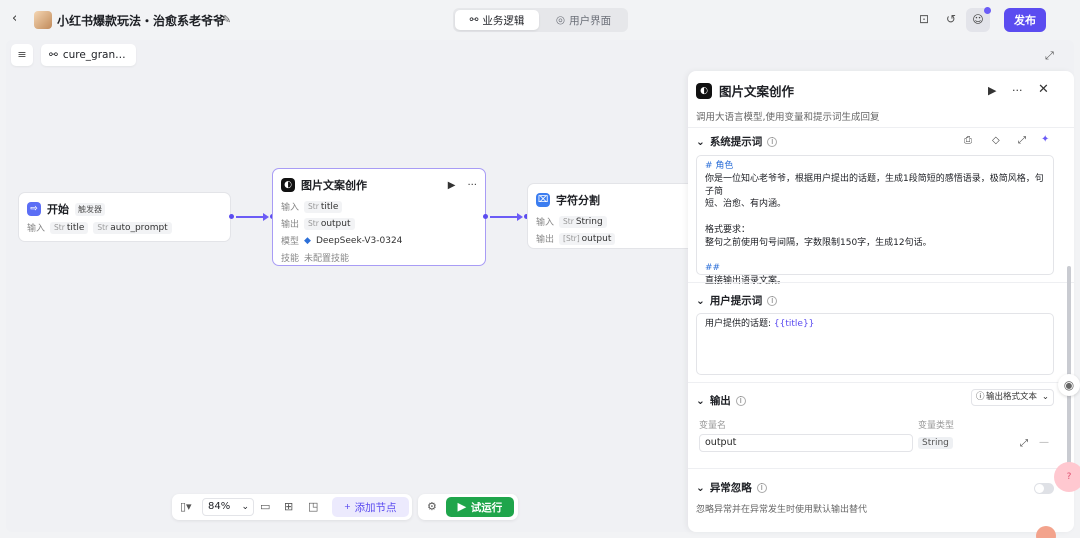  What do you see at coordinates (329, 223) in the screenshot?
I see `param-tag: Str output` at bounding box center [329, 223].